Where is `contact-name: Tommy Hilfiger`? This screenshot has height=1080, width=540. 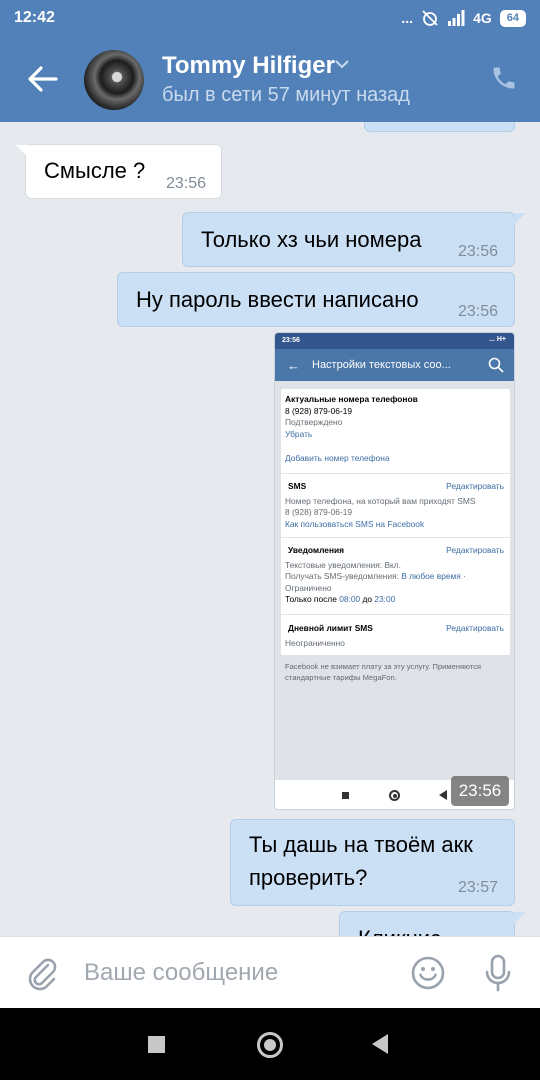
contact-name: Tommy Hilfiger is located at coordinates (248, 66).